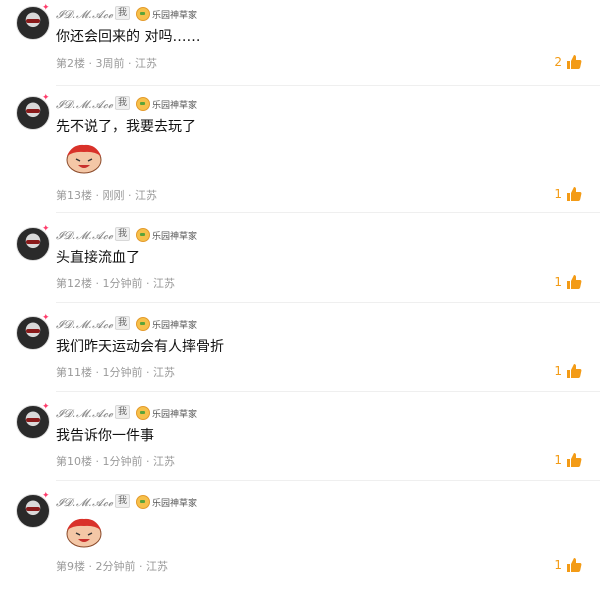  Describe the element at coordinates (112, 566) in the screenshot. I see `comment-meta: 第9楼 · 2分钟前 · 江苏` at that location.